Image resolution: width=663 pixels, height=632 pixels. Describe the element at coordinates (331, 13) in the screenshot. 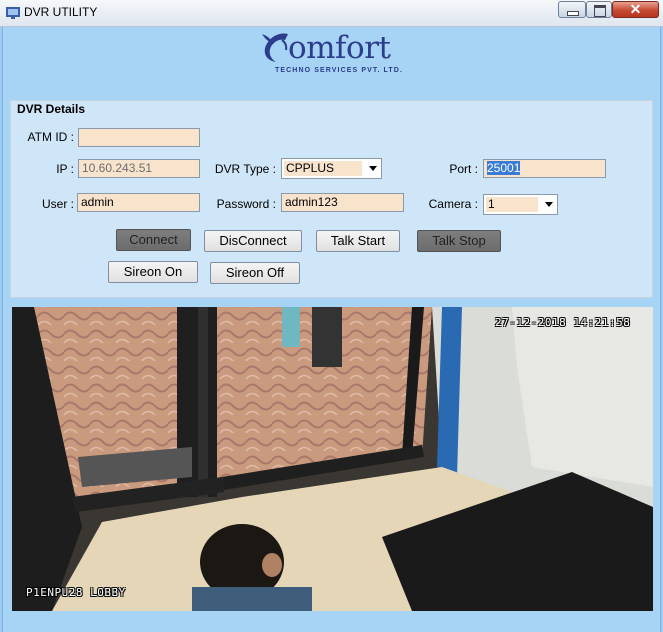

I see `title-bar: DVR UTILITY ✕` at that location.